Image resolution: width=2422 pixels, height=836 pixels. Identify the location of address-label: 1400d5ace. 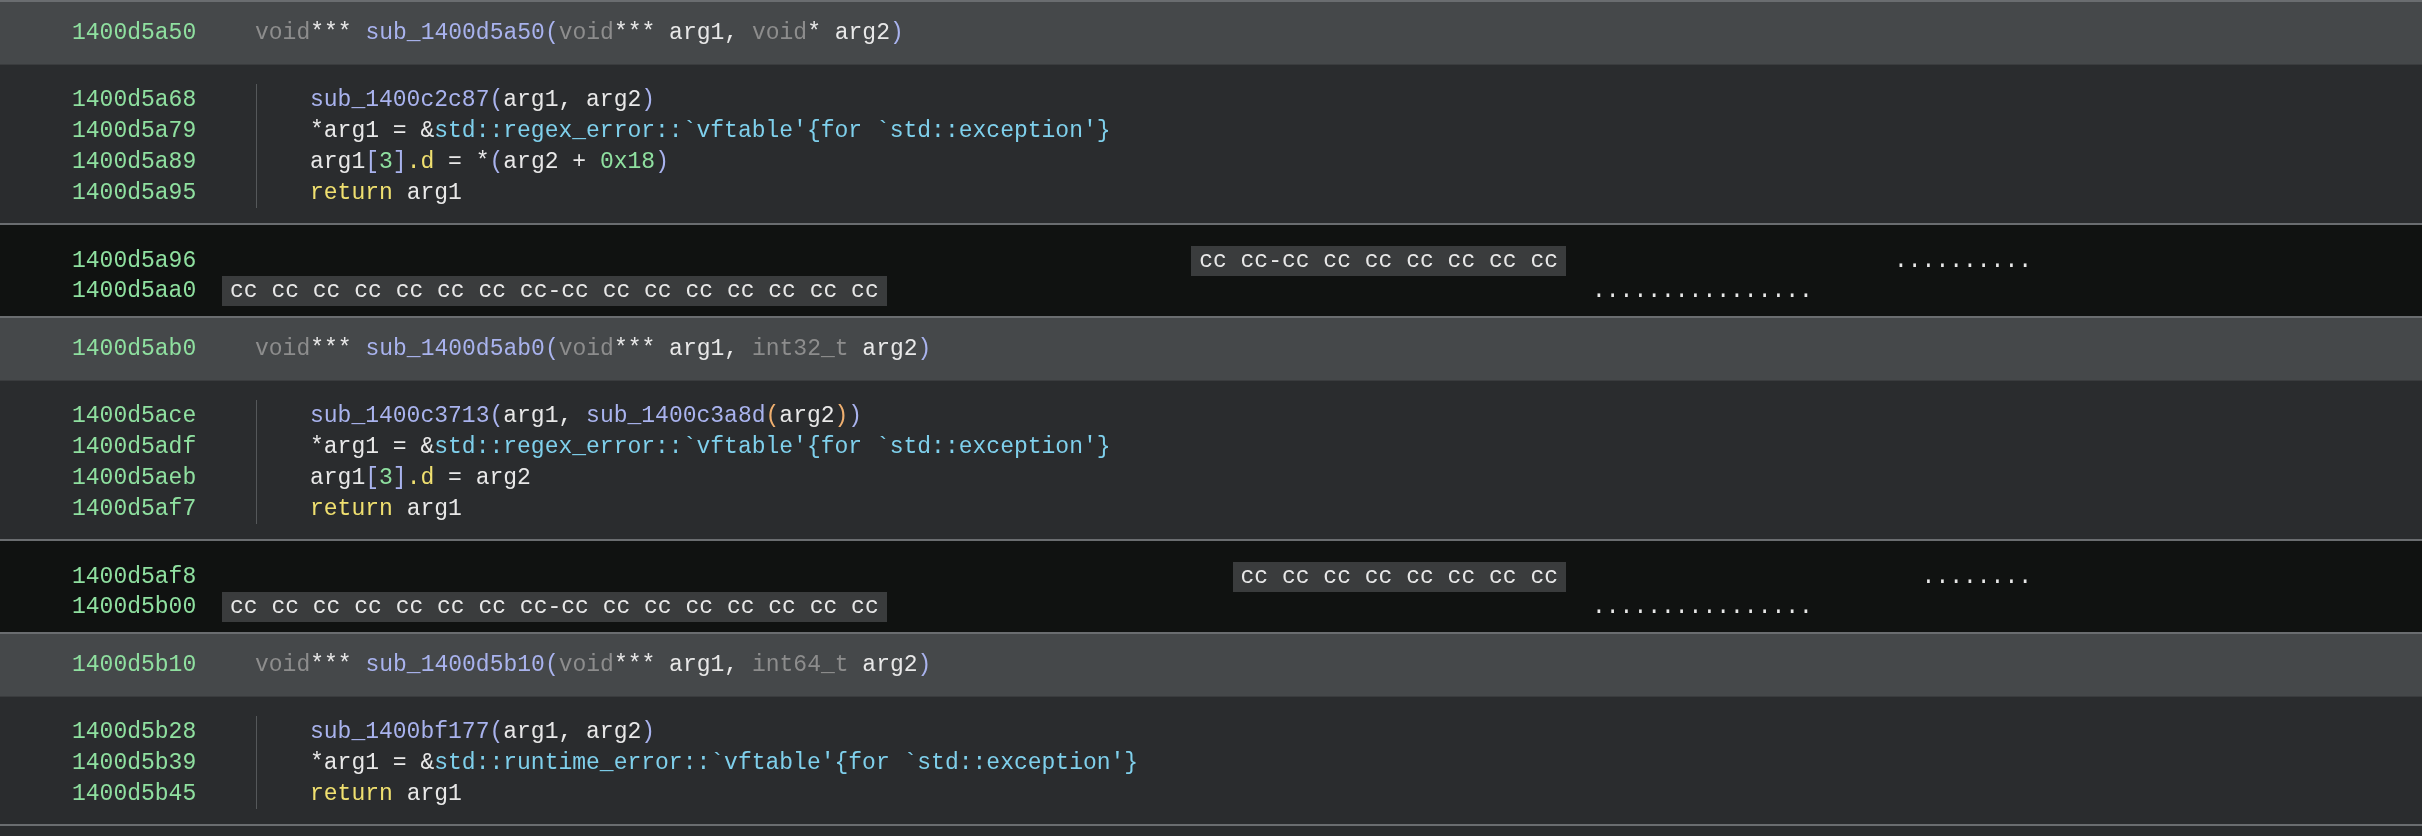
(134, 415).